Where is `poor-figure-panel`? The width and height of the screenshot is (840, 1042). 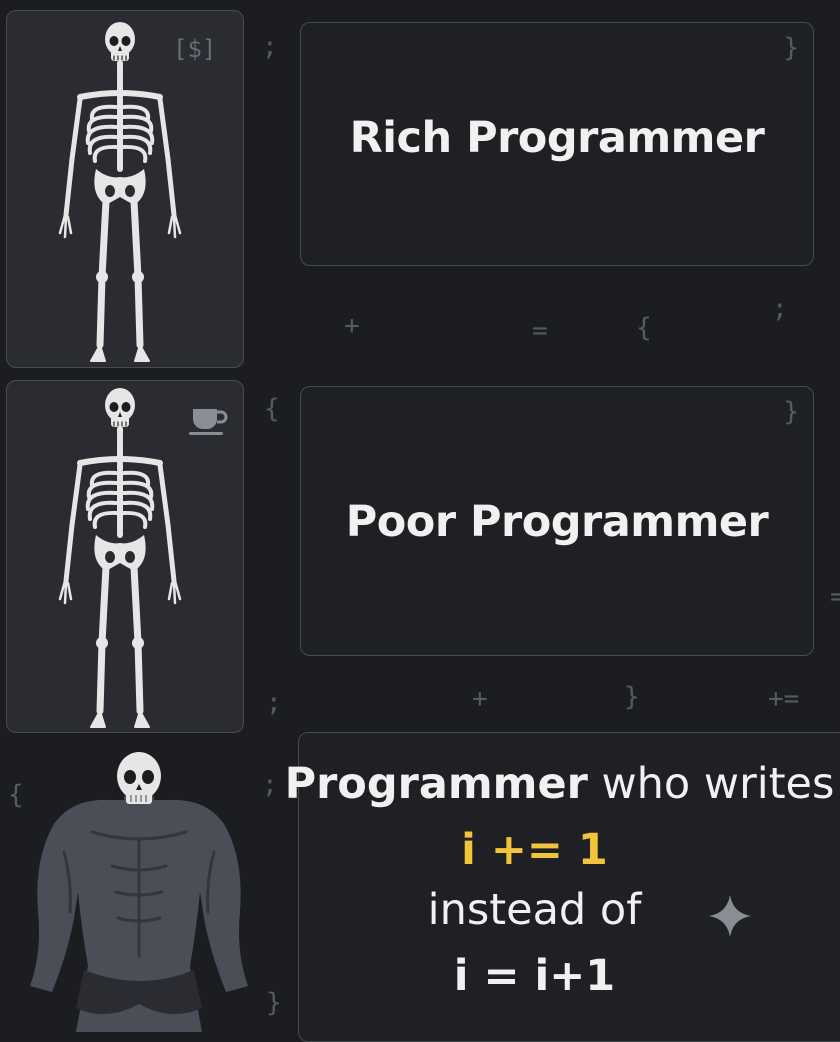 poor-figure-panel is located at coordinates (125, 556).